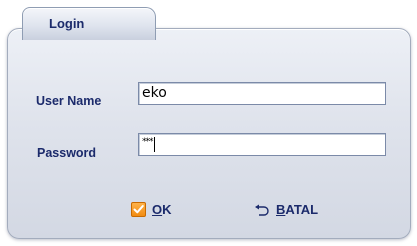 Image resolution: width=417 pixels, height=246 pixels. What do you see at coordinates (89, 23) in the screenshot?
I see `tab-login: Login` at bounding box center [89, 23].